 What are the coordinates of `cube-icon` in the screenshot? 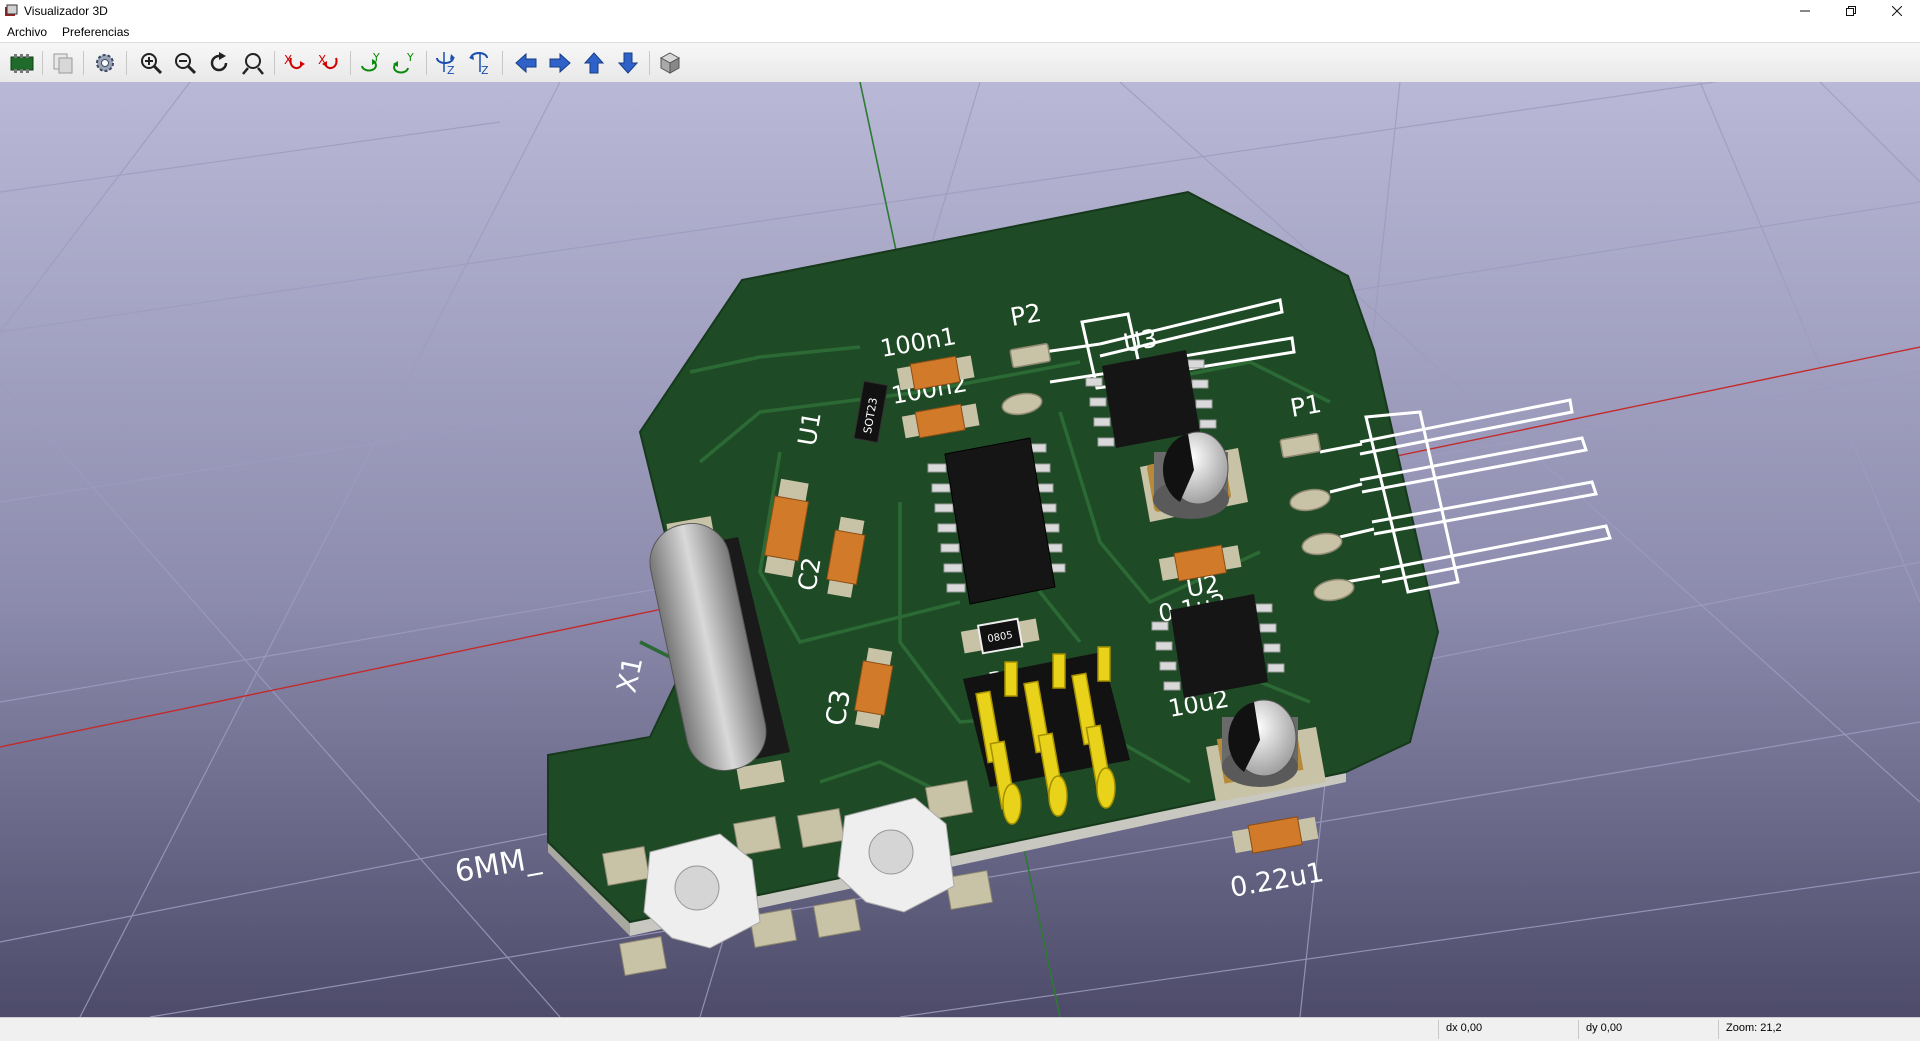 It's located at (670, 63).